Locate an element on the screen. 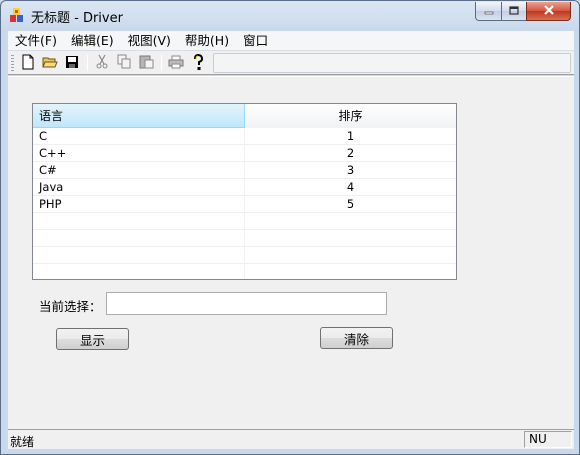 This screenshot has height=455, width=580. save-icon is located at coordinates (72, 63).